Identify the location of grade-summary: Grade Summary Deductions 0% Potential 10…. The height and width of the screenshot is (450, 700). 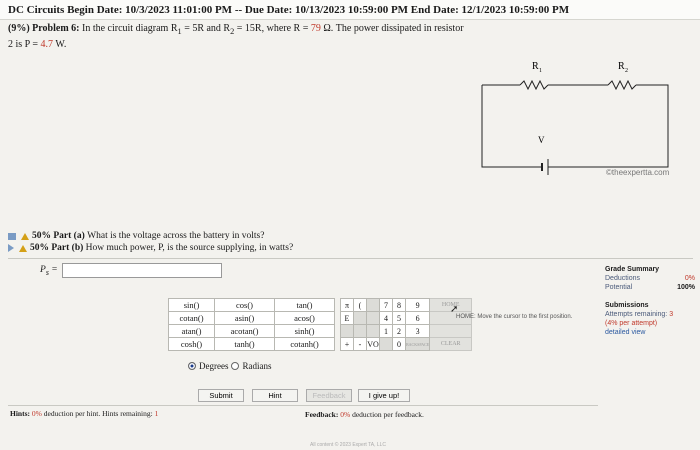
(650, 301).